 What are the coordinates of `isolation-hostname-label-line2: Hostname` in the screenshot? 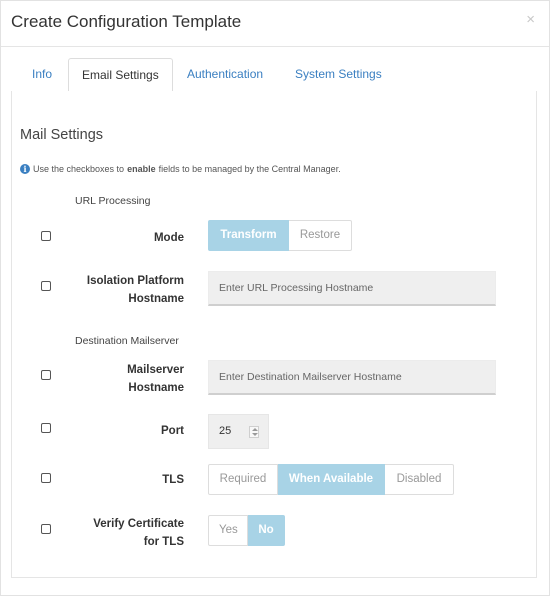 It's located at (156, 299).